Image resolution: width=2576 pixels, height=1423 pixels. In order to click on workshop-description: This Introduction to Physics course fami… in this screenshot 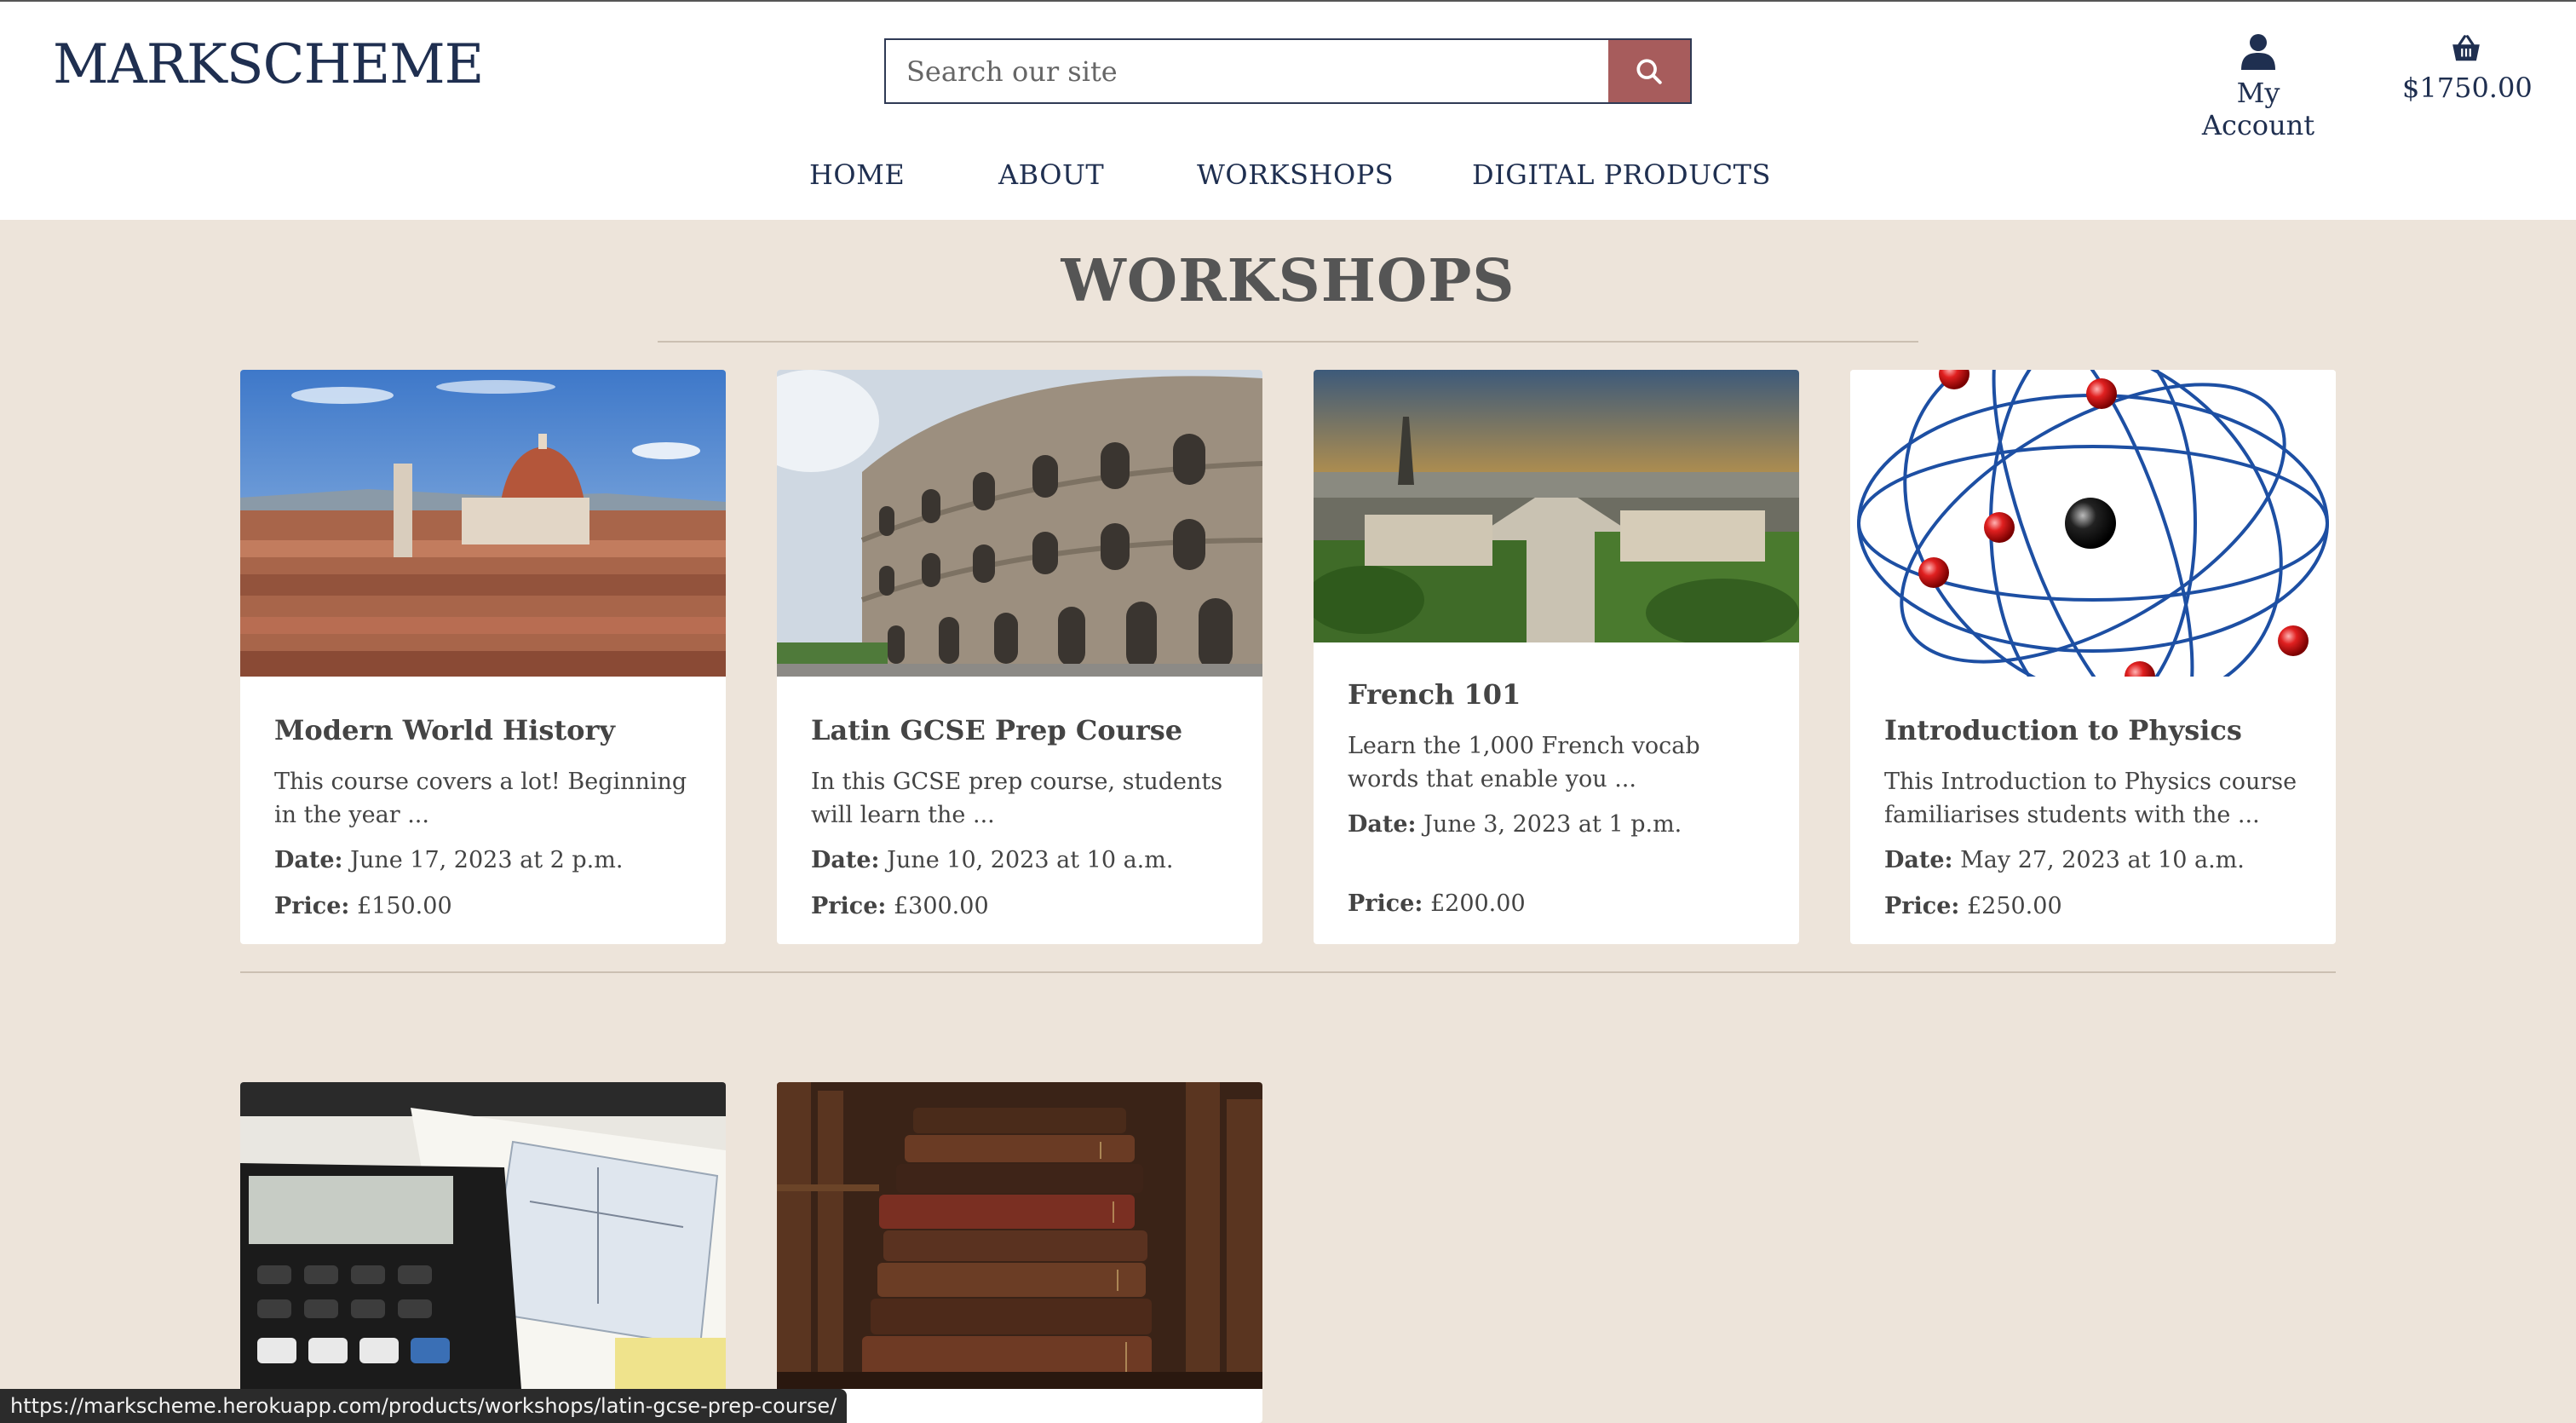, I will do `click(2090, 798)`.